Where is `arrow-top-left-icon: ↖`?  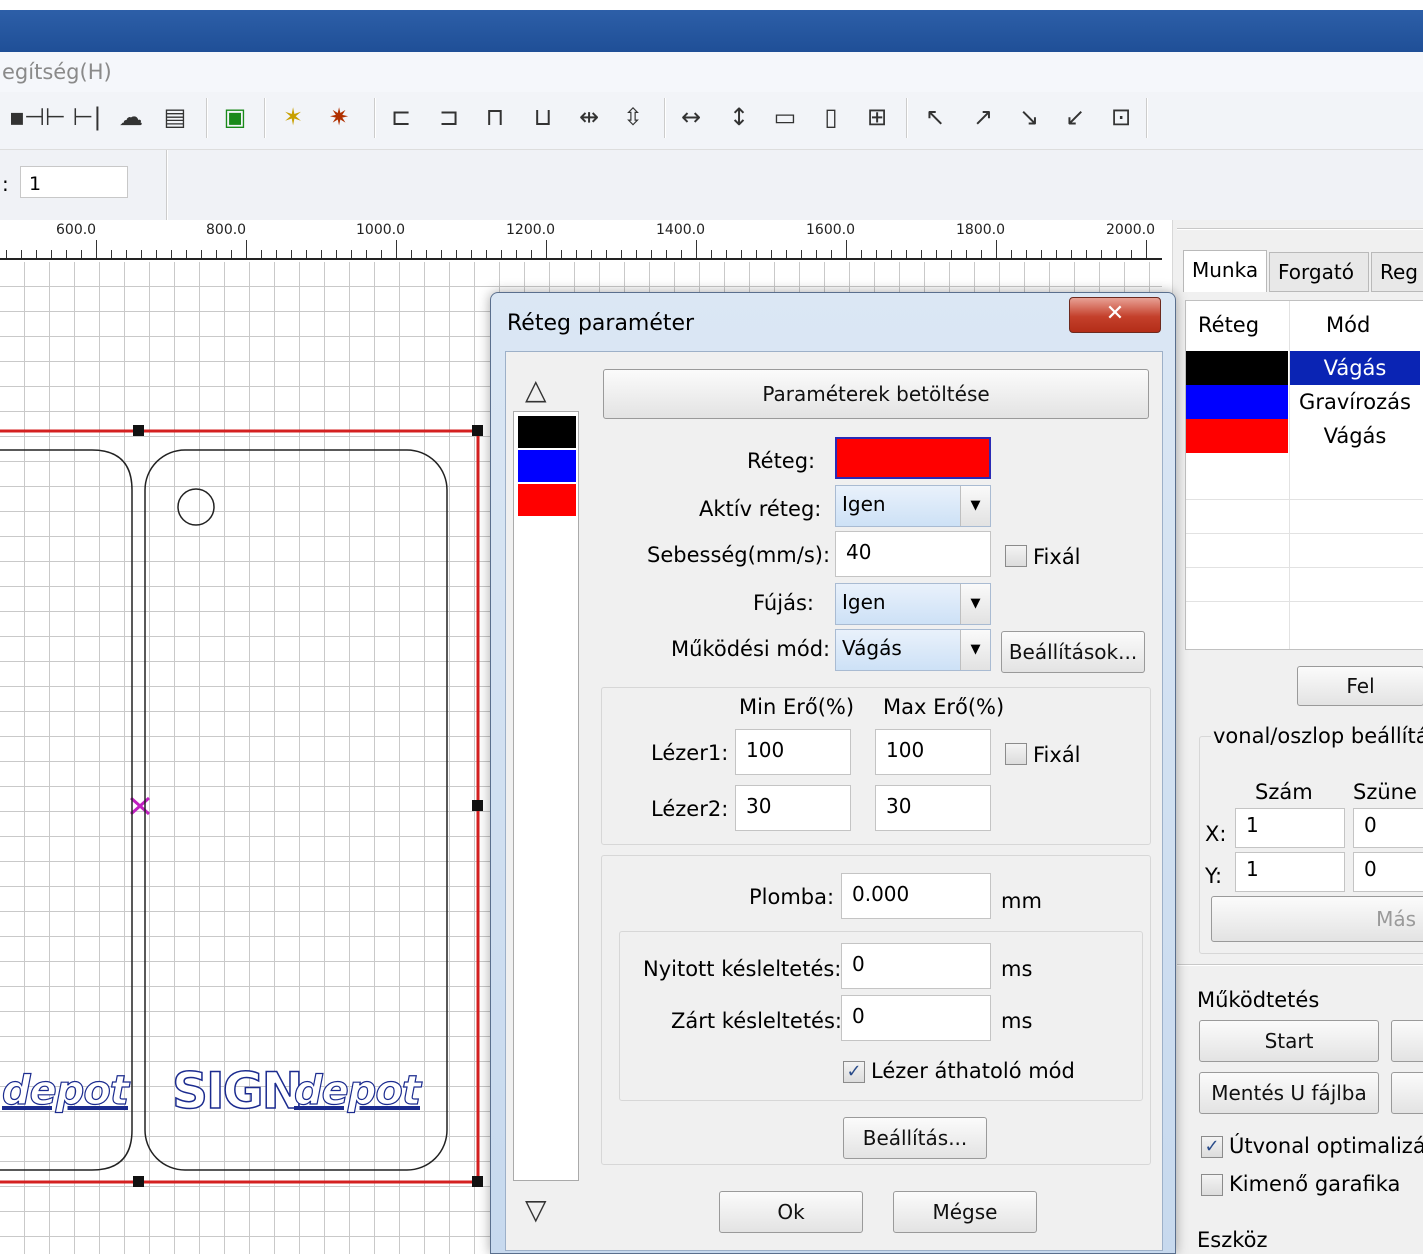 arrow-top-left-icon: ↖ is located at coordinates (935, 117).